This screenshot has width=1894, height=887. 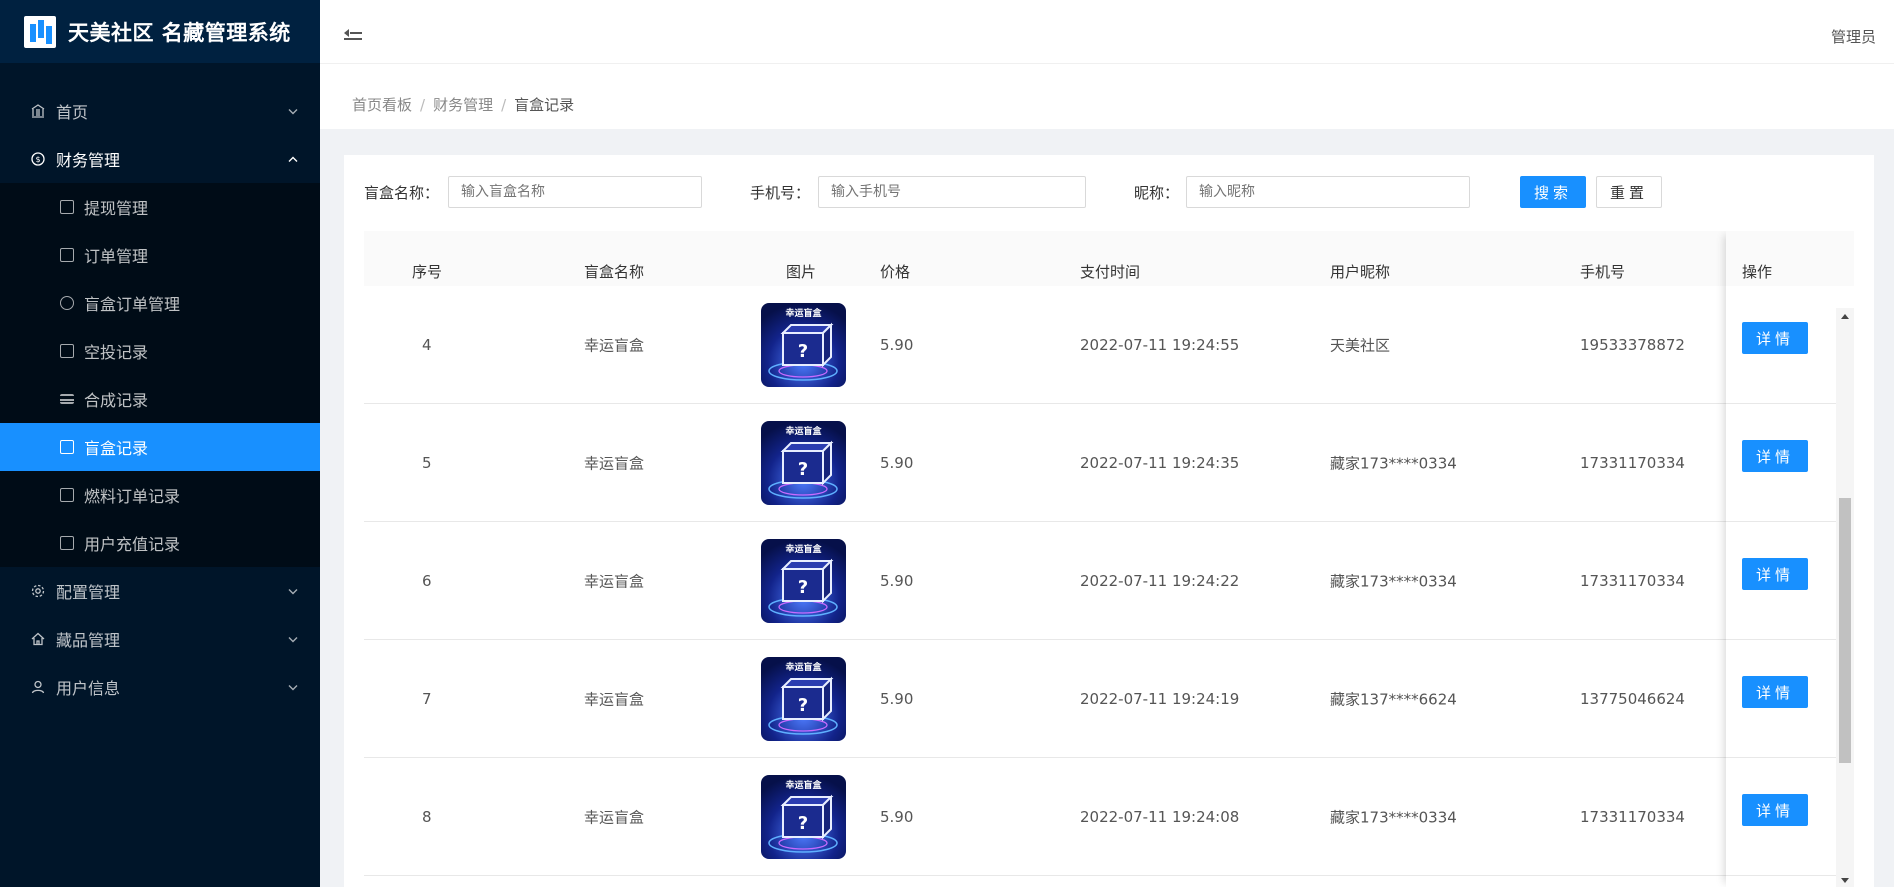 What do you see at coordinates (1157, 193) in the screenshot?
I see `nickname-label: 昵称：` at bounding box center [1157, 193].